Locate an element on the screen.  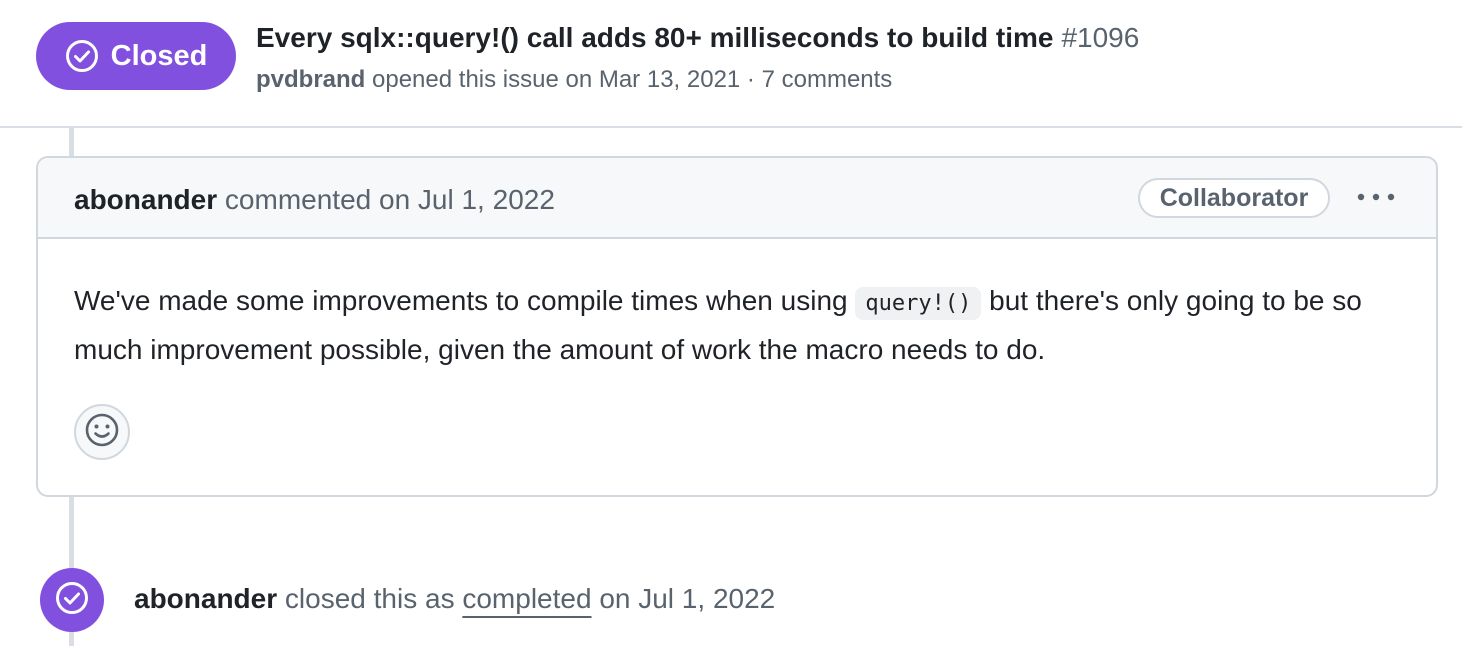
smiley-icon is located at coordinates (102, 432).